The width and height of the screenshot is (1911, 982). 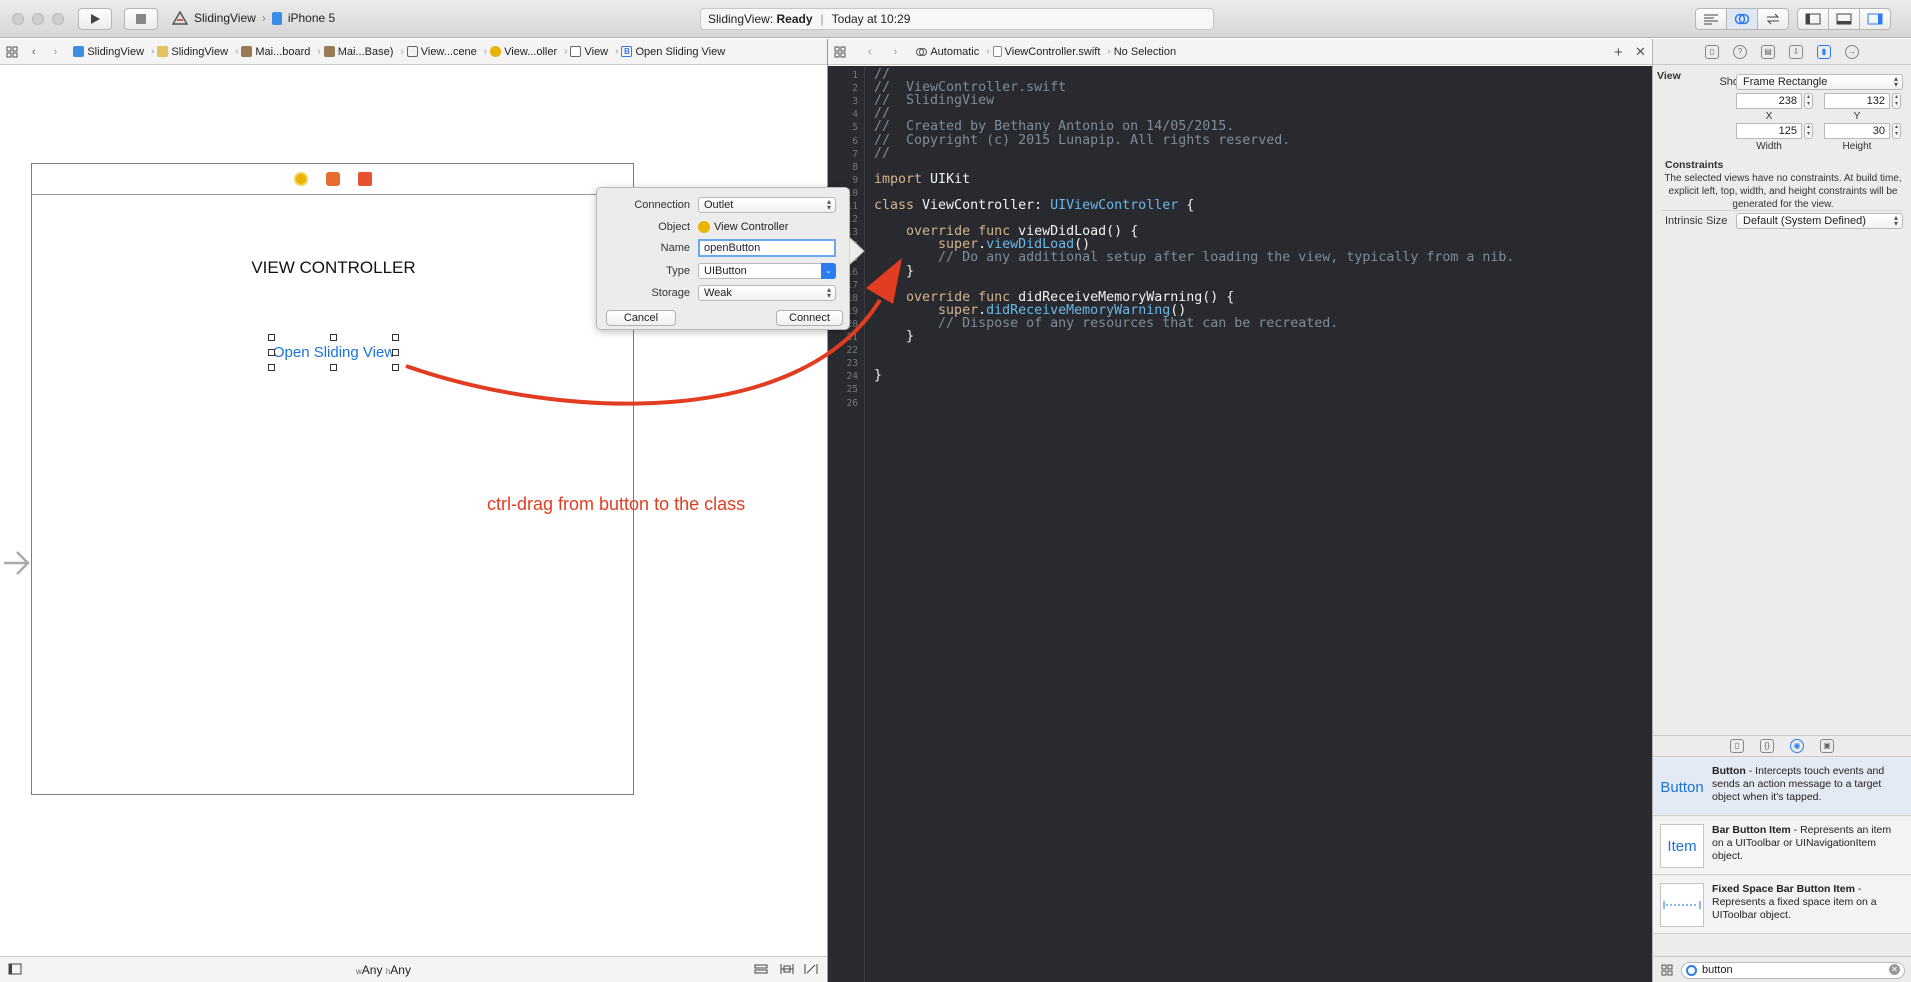 What do you see at coordinates (441, 52) in the screenshot?
I see `jump-item-scene: View...cene` at bounding box center [441, 52].